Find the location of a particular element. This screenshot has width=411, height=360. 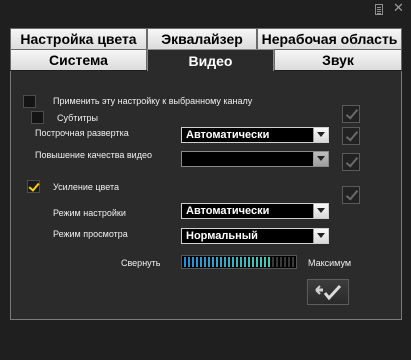

tab-video: Видео is located at coordinates (210, 60).